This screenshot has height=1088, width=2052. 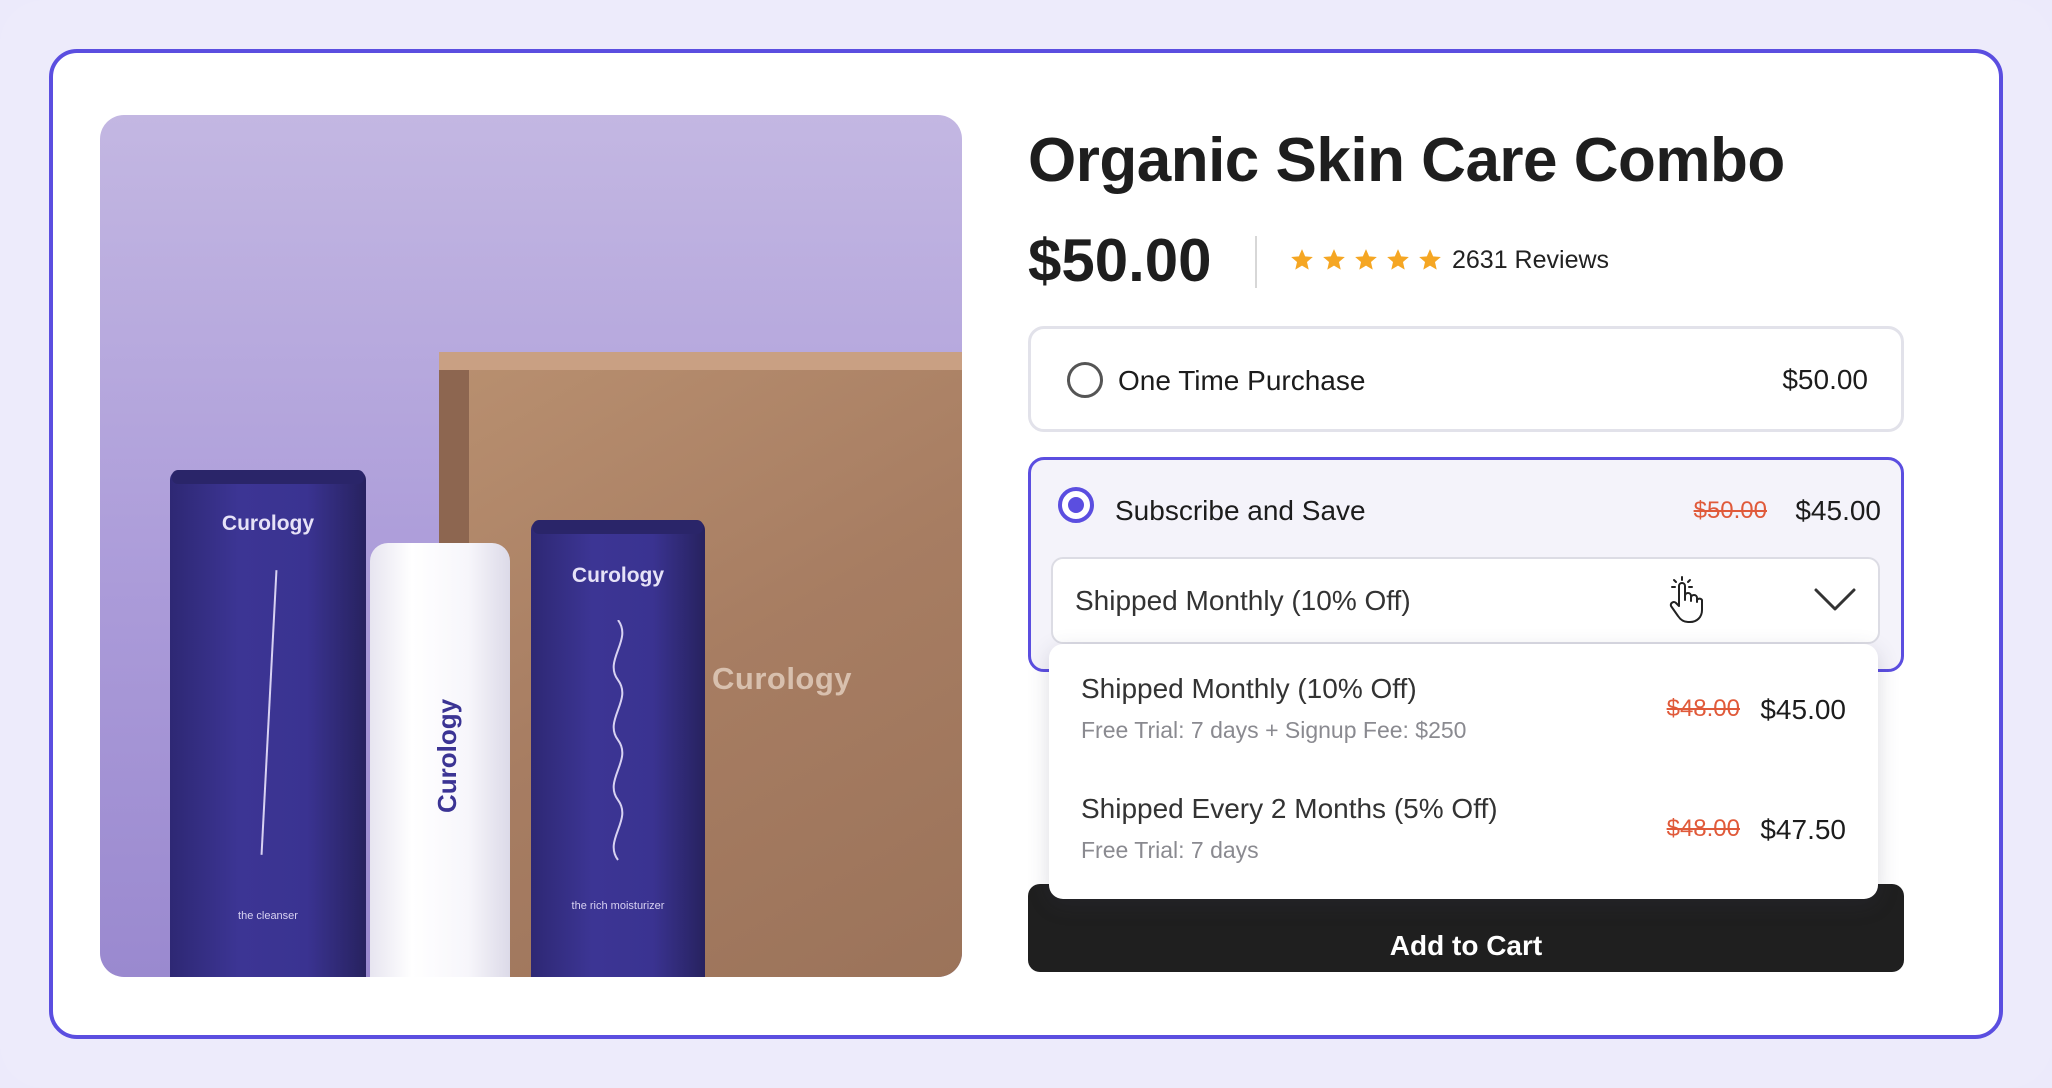 What do you see at coordinates (618, 906) in the screenshot?
I see `tube-product-name: the rich moisturizer` at bounding box center [618, 906].